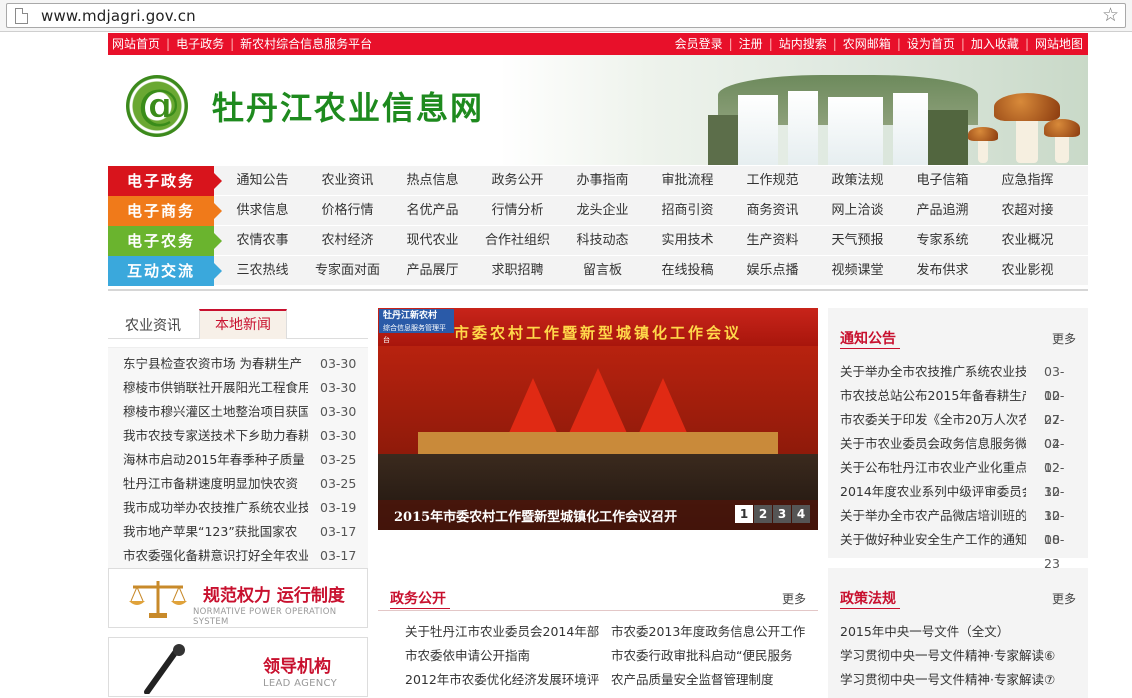 The width and height of the screenshot is (1132, 698). Describe the element at coordinates (348, 106) in the screenshot. I see `site-name: 牡丹江农业信息网` at that location.